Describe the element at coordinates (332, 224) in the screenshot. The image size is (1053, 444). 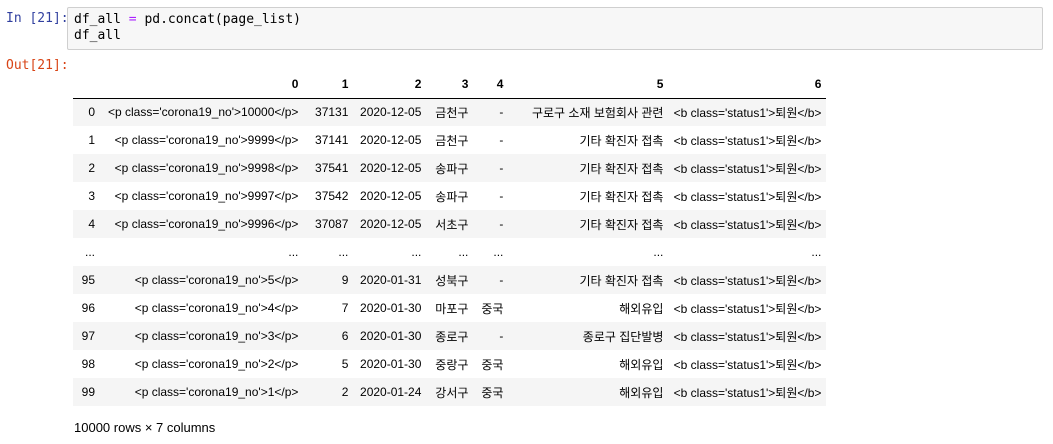
I see `table-cell: 37087` at that location.